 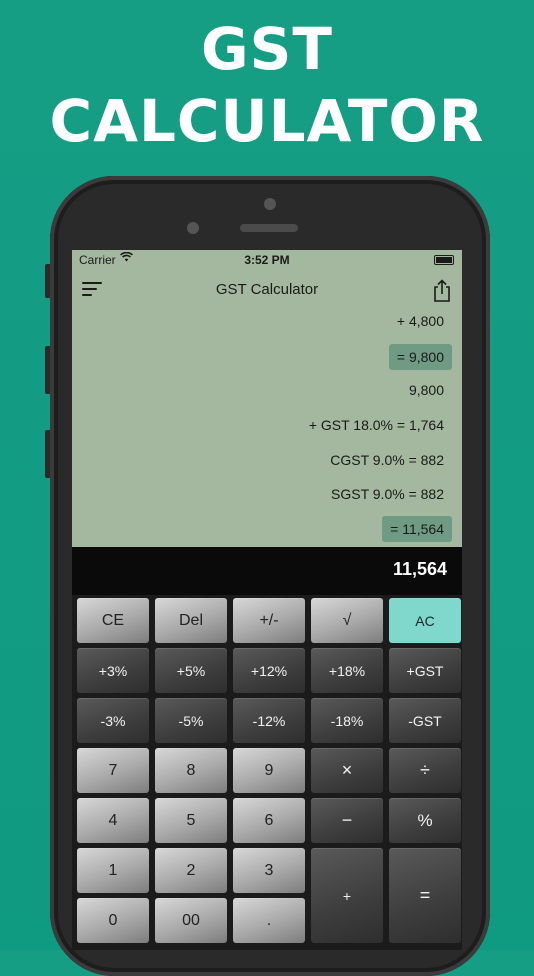 What do you see at coordinates (347, 620) in the screenshot?
I see `square-root-button: √` at bounding box center [347, 620].